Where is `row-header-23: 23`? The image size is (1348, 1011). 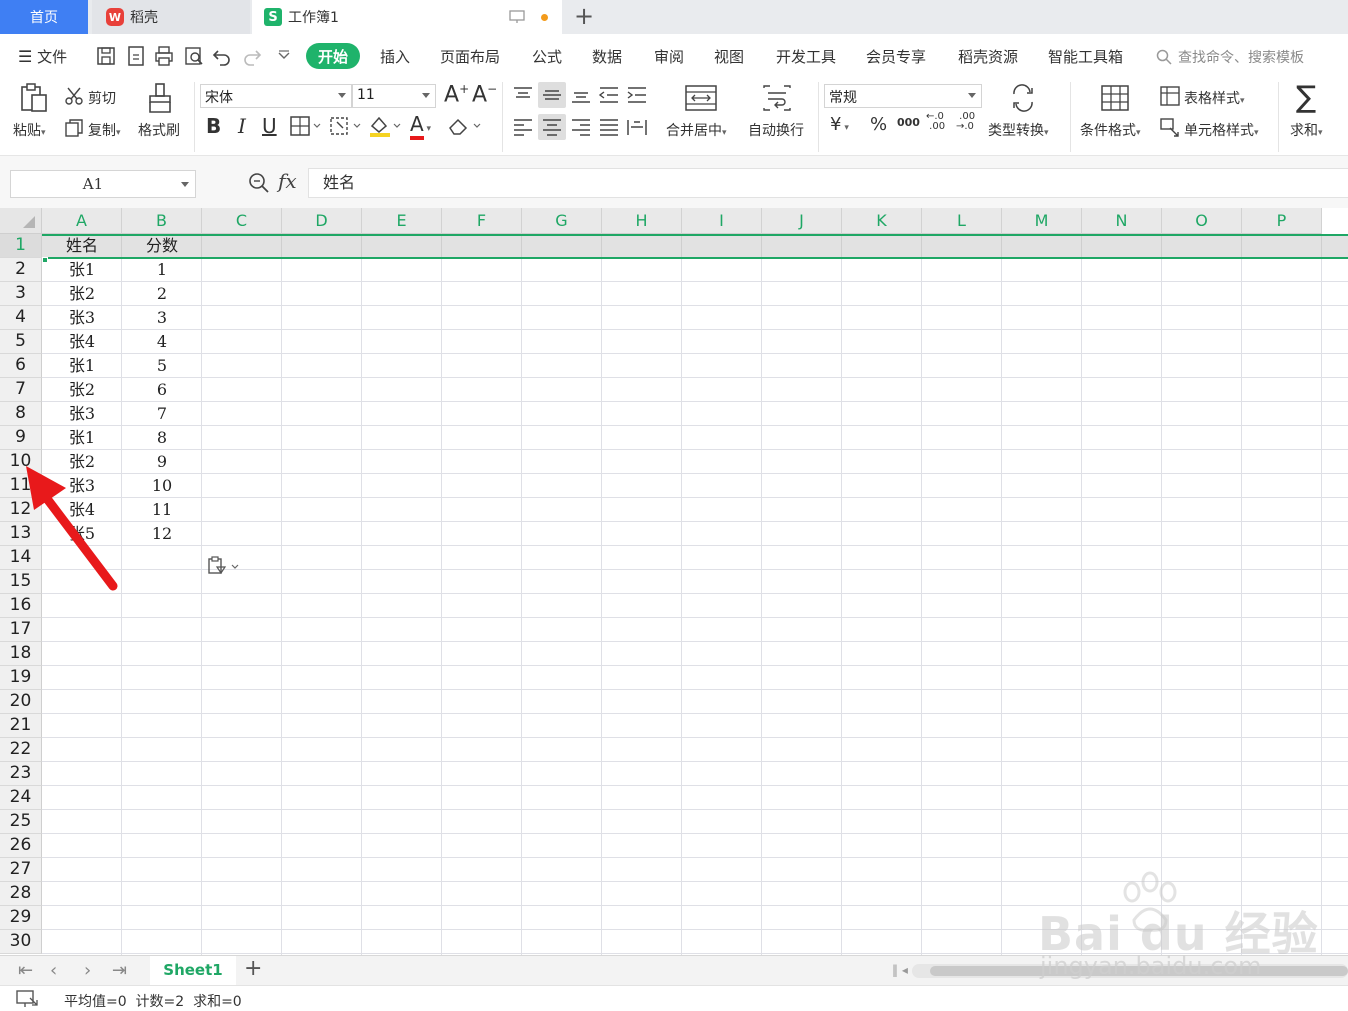
row-header-23: 23 is located at coordinates (21, 774).